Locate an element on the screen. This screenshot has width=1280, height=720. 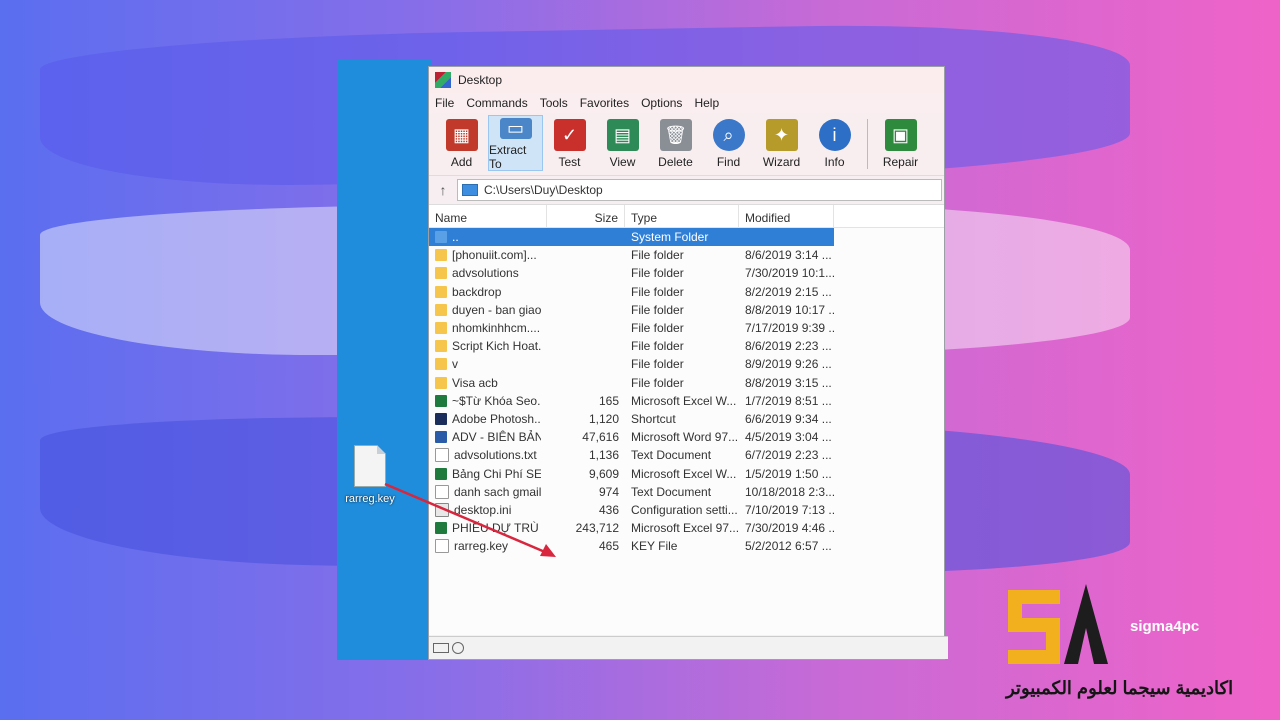
logo-arabic-text: اكاديمية سيجما لعلوم الكمبيوتر is located at coordinates (1120, 688).